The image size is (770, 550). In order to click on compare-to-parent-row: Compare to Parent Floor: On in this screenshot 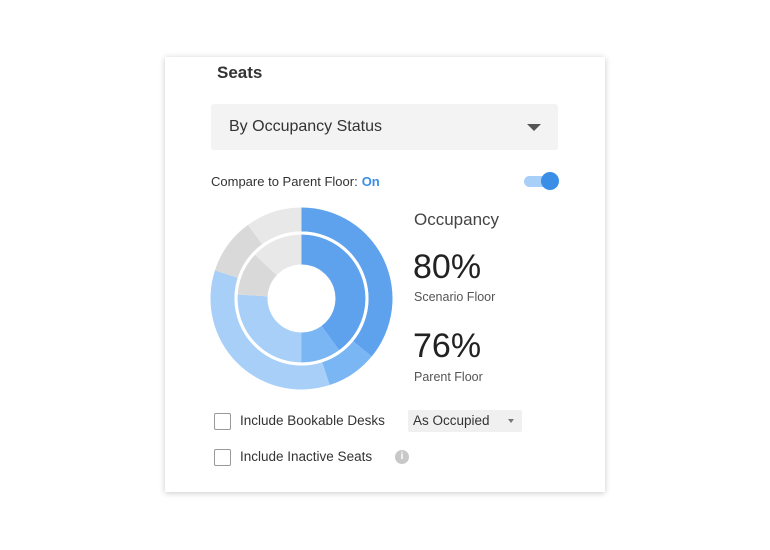, I will do `click(295, 181)`.